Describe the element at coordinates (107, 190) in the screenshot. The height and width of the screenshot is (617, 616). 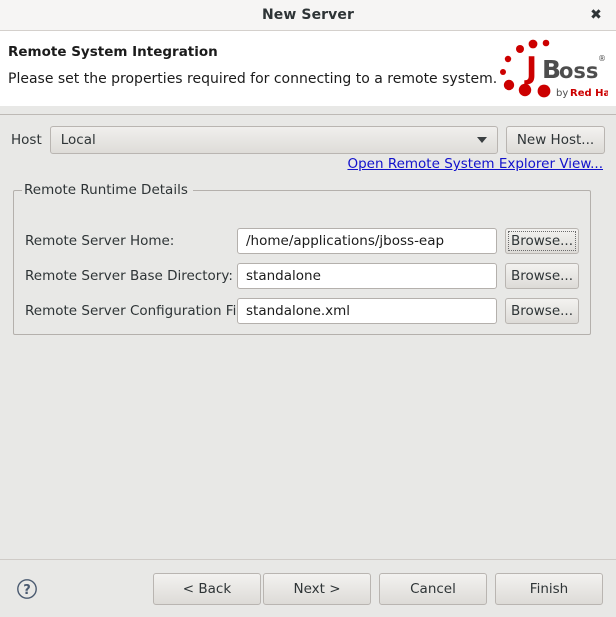
I see `group-legend: Remote Runtime Details` at that location.